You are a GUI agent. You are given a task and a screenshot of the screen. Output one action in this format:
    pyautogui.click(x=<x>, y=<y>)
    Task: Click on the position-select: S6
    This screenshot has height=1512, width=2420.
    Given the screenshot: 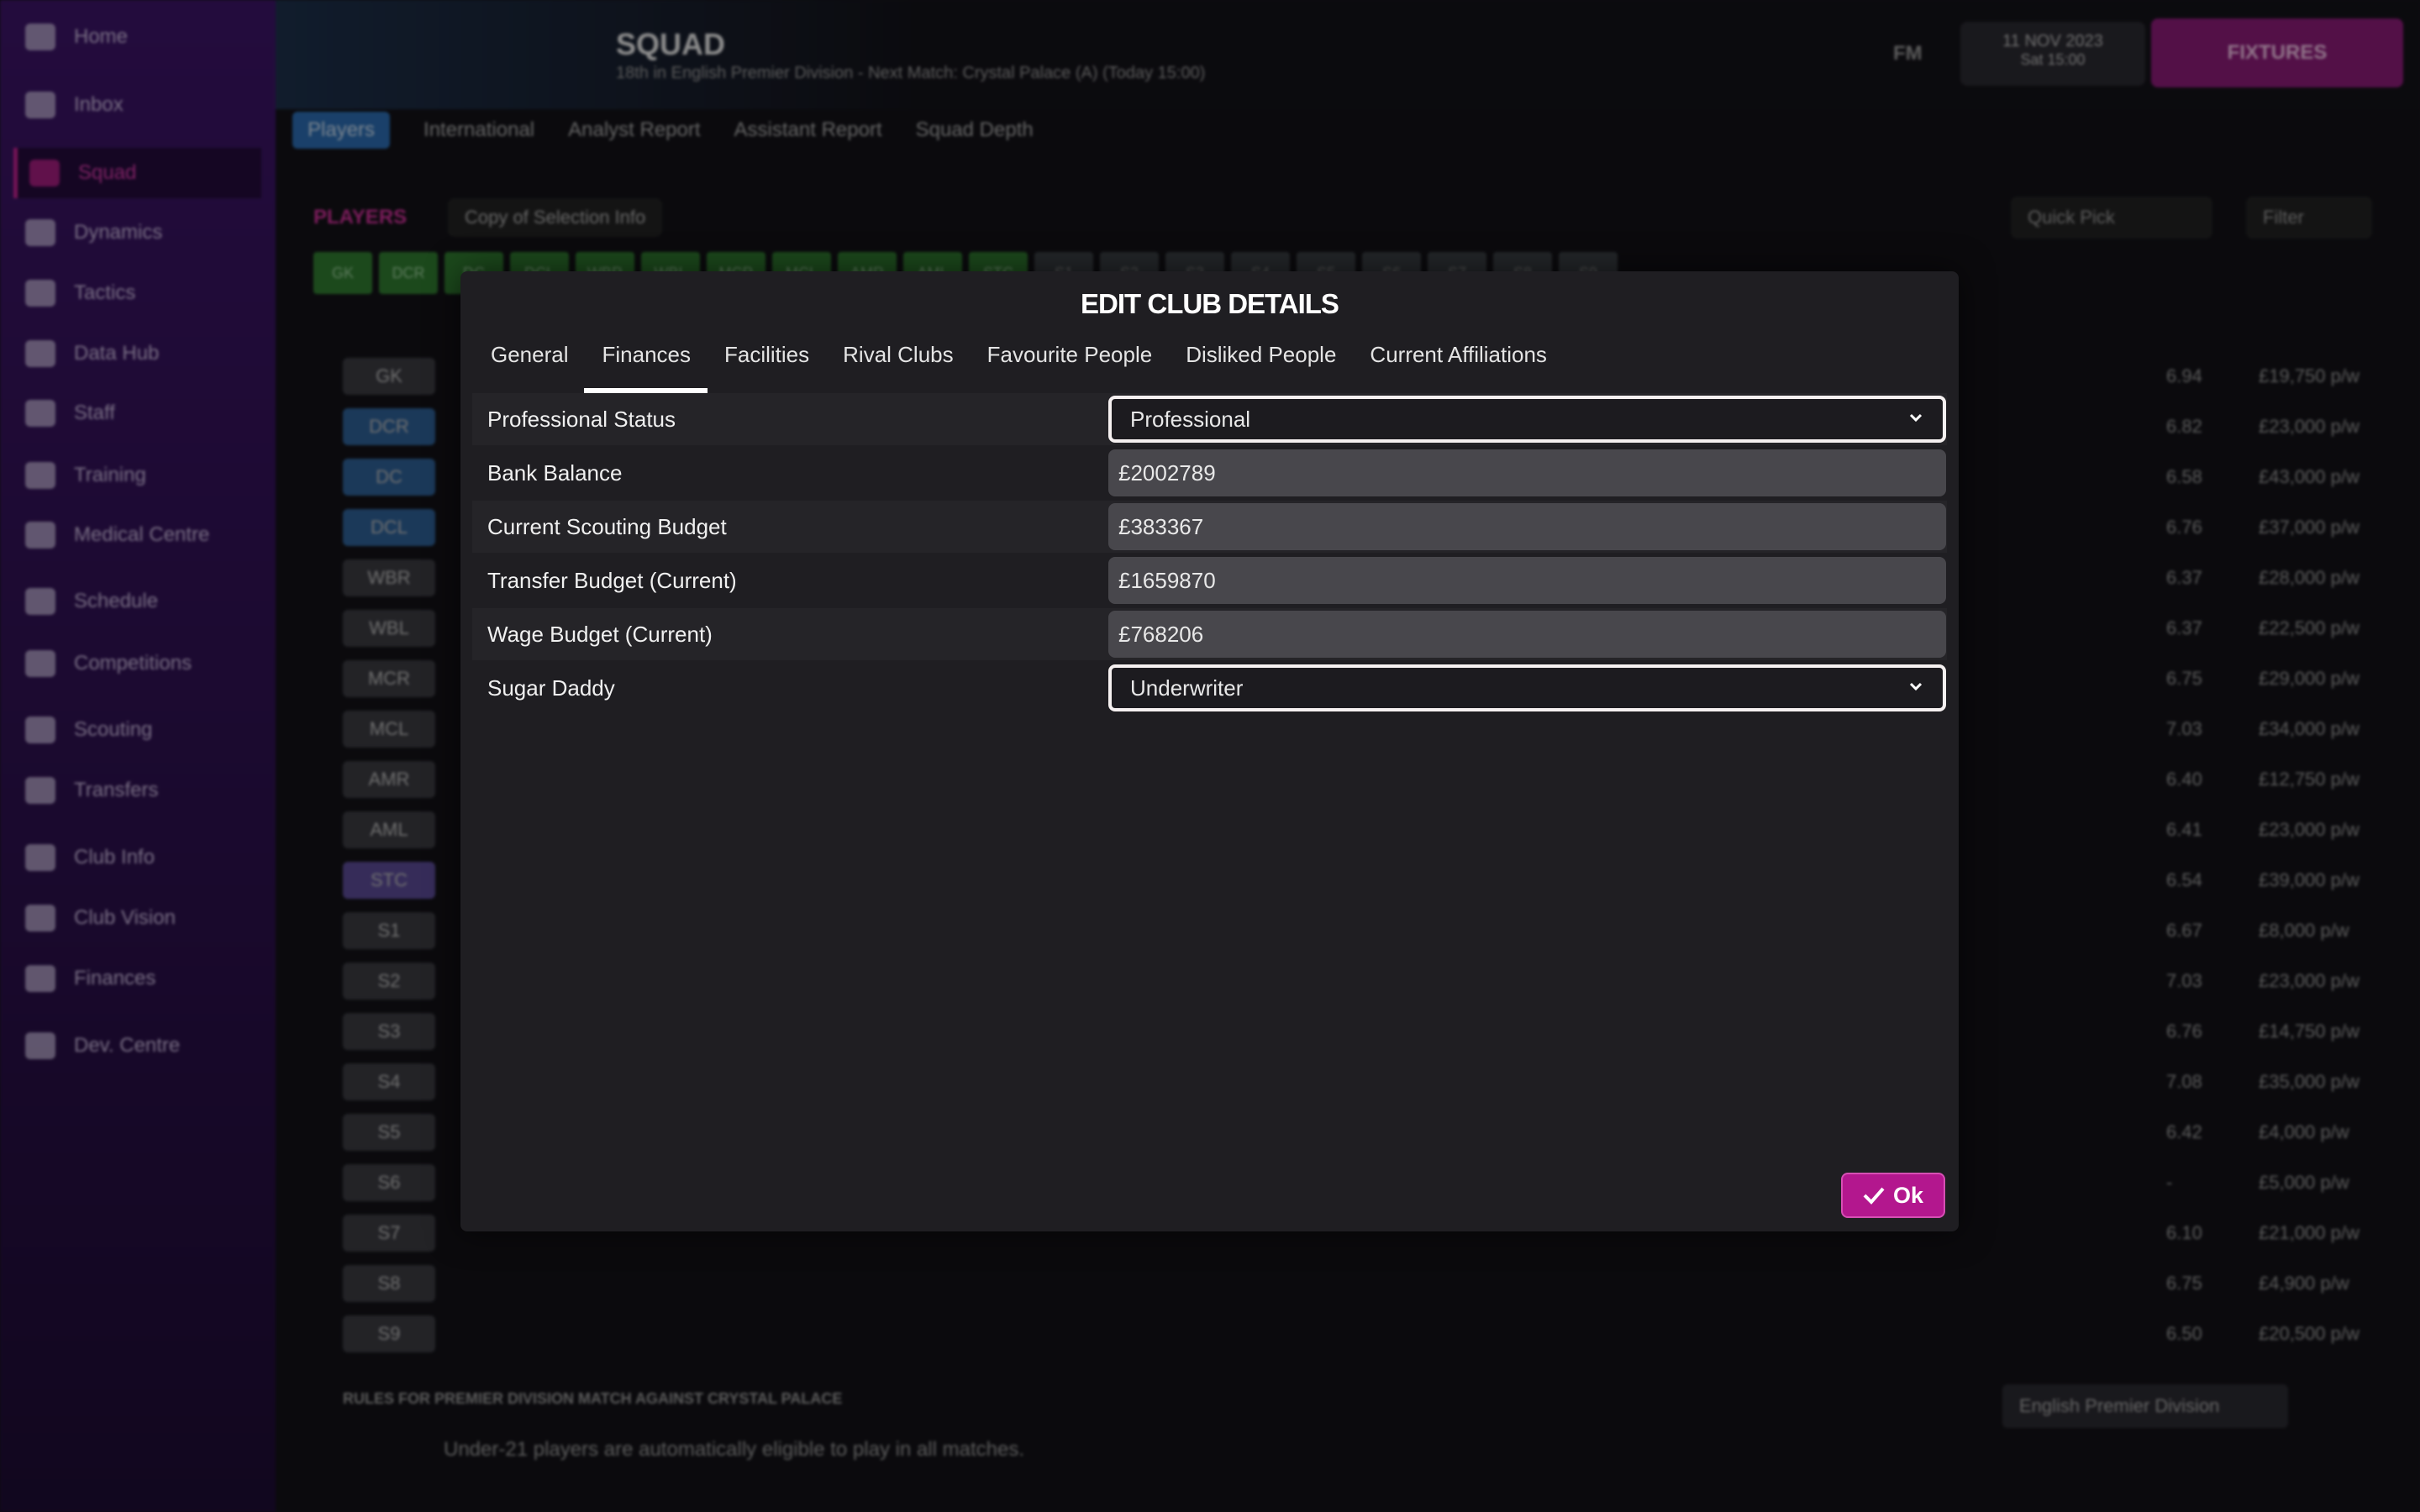 What is the action you would take?
    pyautogui.click(x=389, y=1182)
    